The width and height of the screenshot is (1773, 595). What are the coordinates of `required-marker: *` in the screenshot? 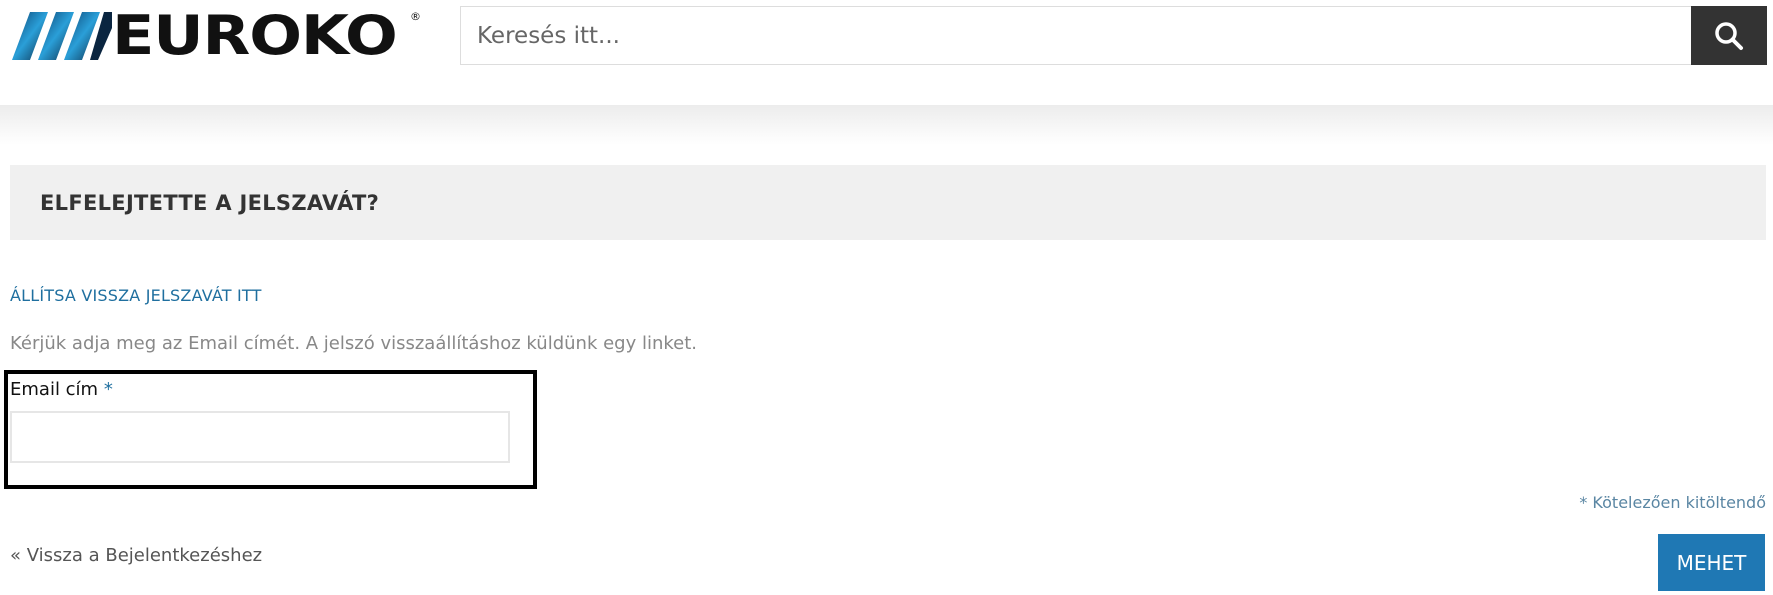 It's located at (108, 389).